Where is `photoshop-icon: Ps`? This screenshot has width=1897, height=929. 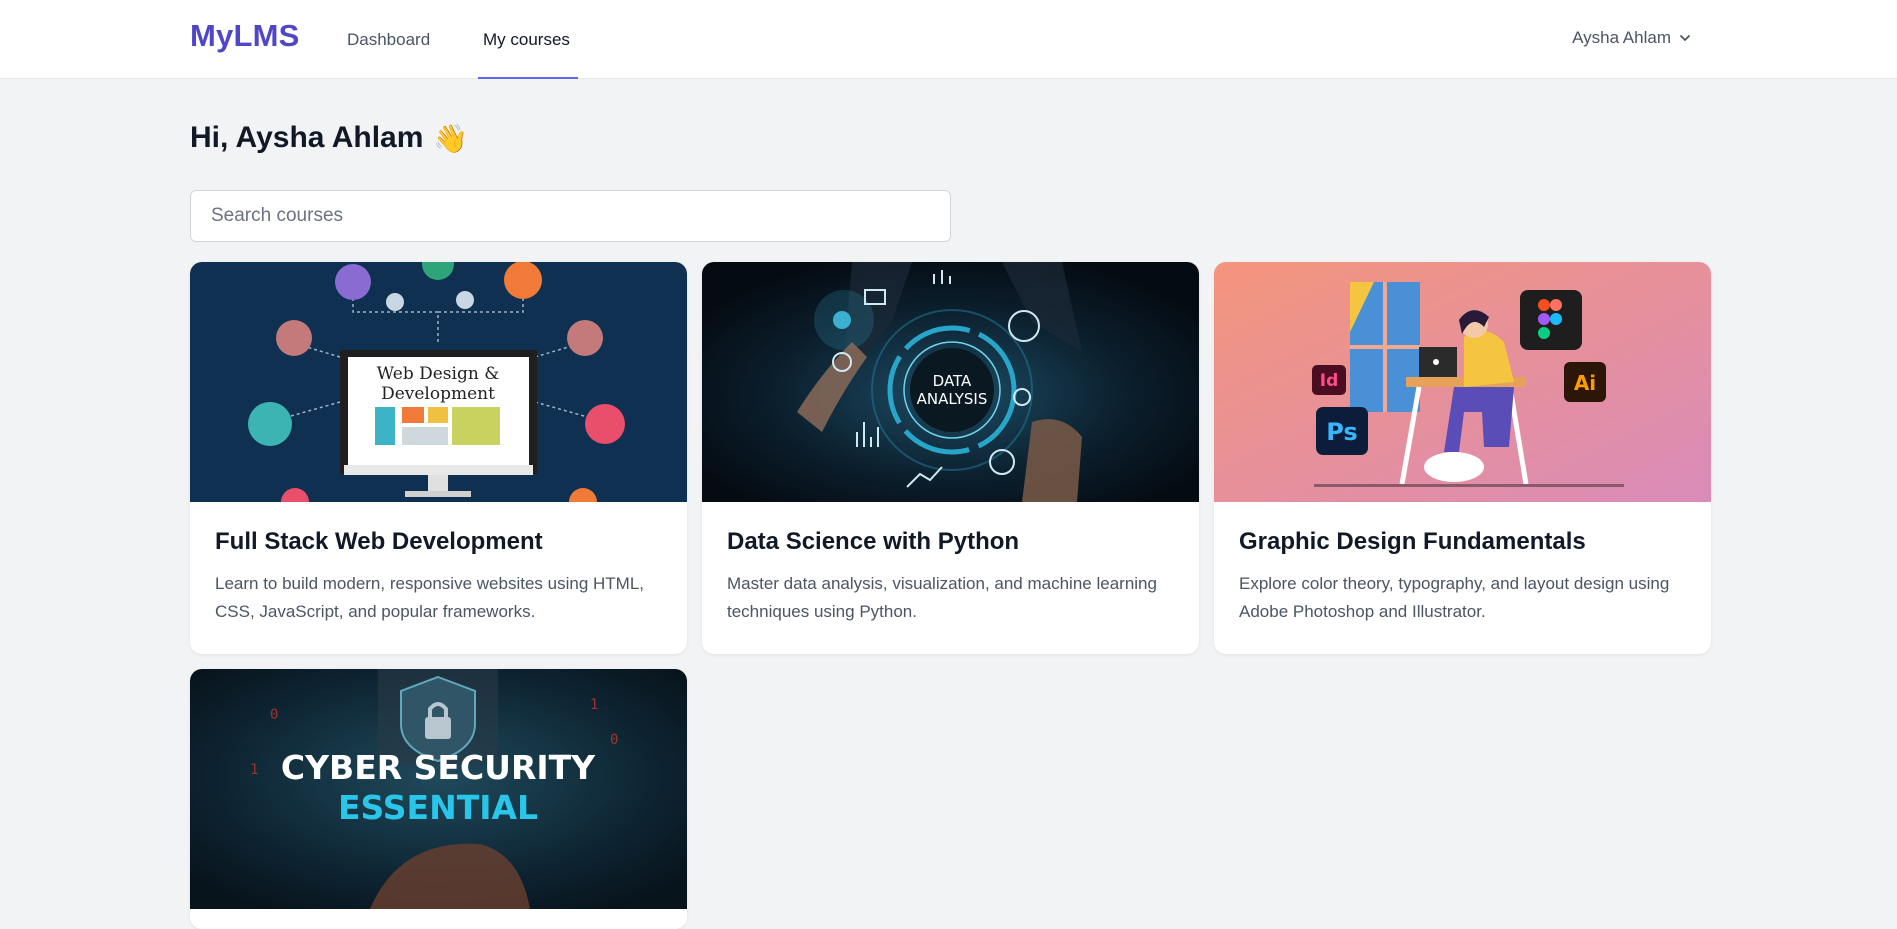 photoshop-icon: Ps is located at coordinates (1341, 432).